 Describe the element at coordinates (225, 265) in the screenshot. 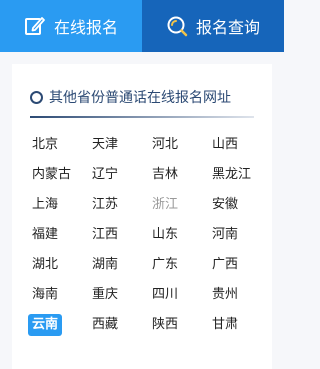

I see `province-link: 广西` at that location.